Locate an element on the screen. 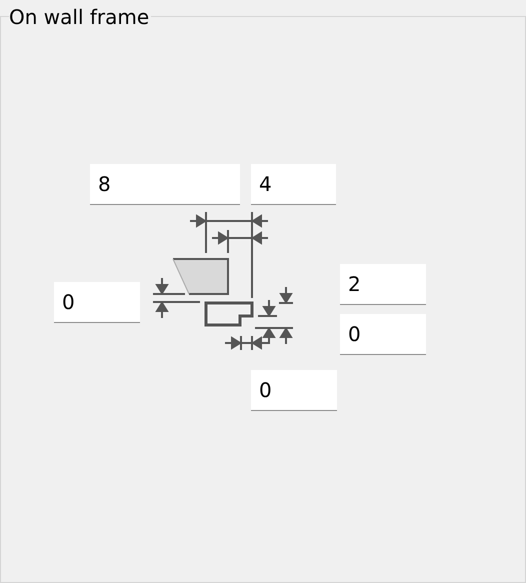 Image resolution: width=526 pixels, height=583 pixels. input-field: 2 is located at coordinates (383, 284).